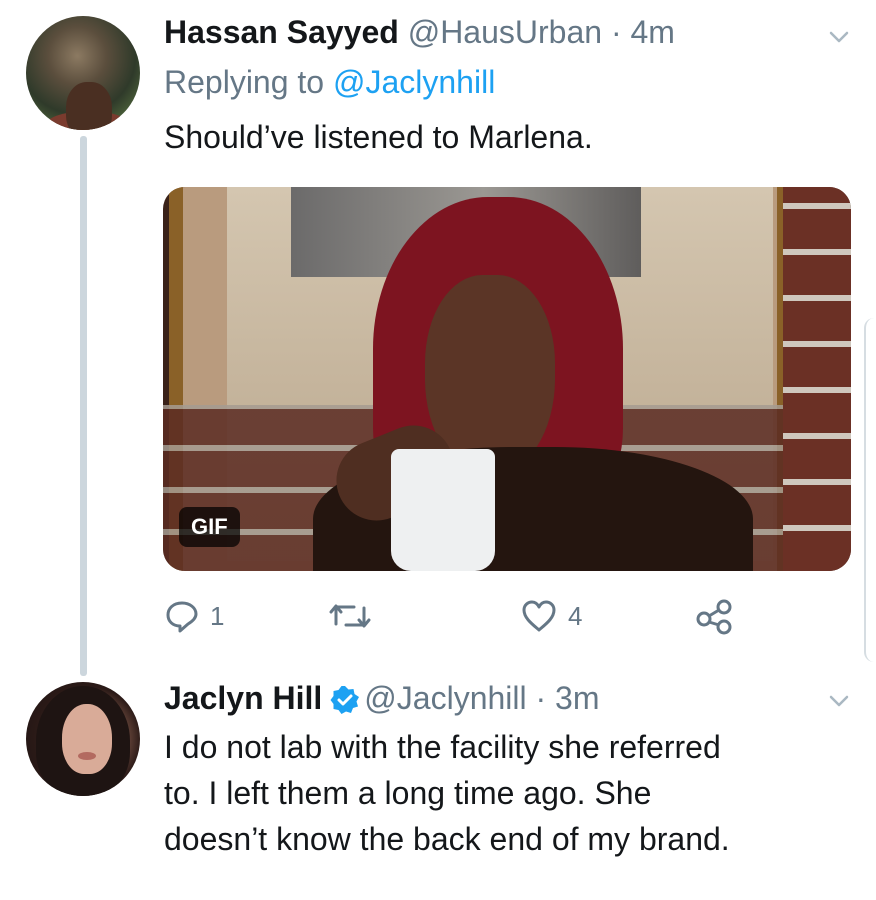  I want to click on replying-to-label: Replying to, so click(244, 82).